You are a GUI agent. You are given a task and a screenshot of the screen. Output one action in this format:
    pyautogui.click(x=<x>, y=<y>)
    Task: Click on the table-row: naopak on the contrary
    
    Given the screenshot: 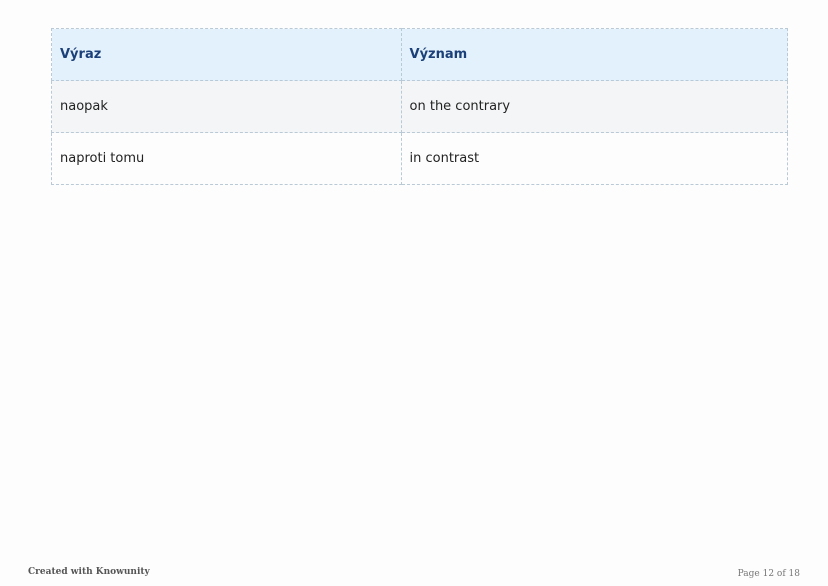 What is the action you would take?
    pyautogui.click(x=420, y=106)
    